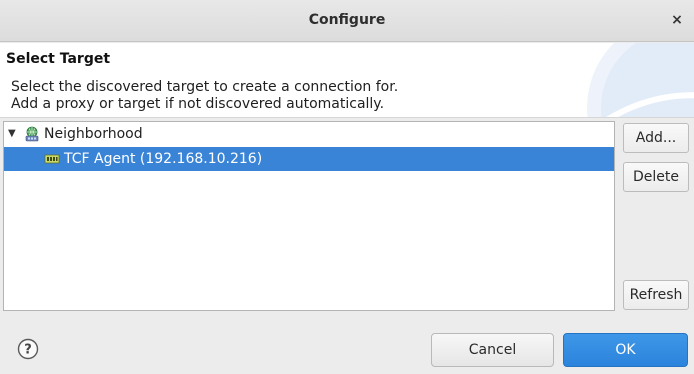 Image resolution: width=694 pixels, height=374 pixels. Describe the element at coordinates (640, 80) in the screenshot. I see `banner-graphic` at that location.